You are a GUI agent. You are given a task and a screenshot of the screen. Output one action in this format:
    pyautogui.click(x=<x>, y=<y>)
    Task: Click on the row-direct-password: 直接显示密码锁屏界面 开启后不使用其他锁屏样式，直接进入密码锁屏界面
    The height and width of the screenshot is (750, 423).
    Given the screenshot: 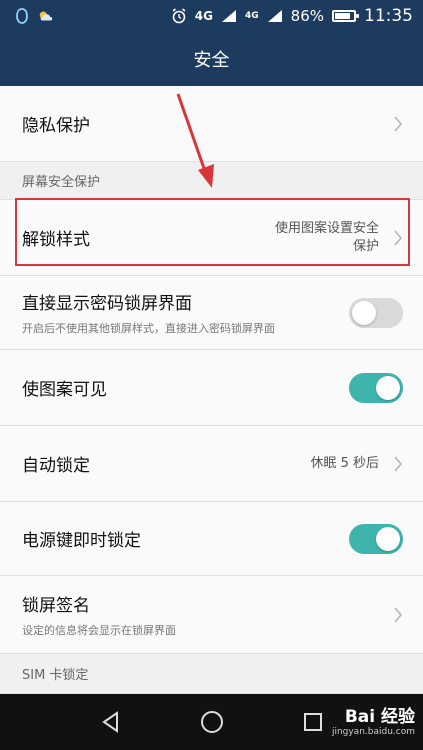 What is the action you would take?
    pyautogui.click(x=211, y=313)
    